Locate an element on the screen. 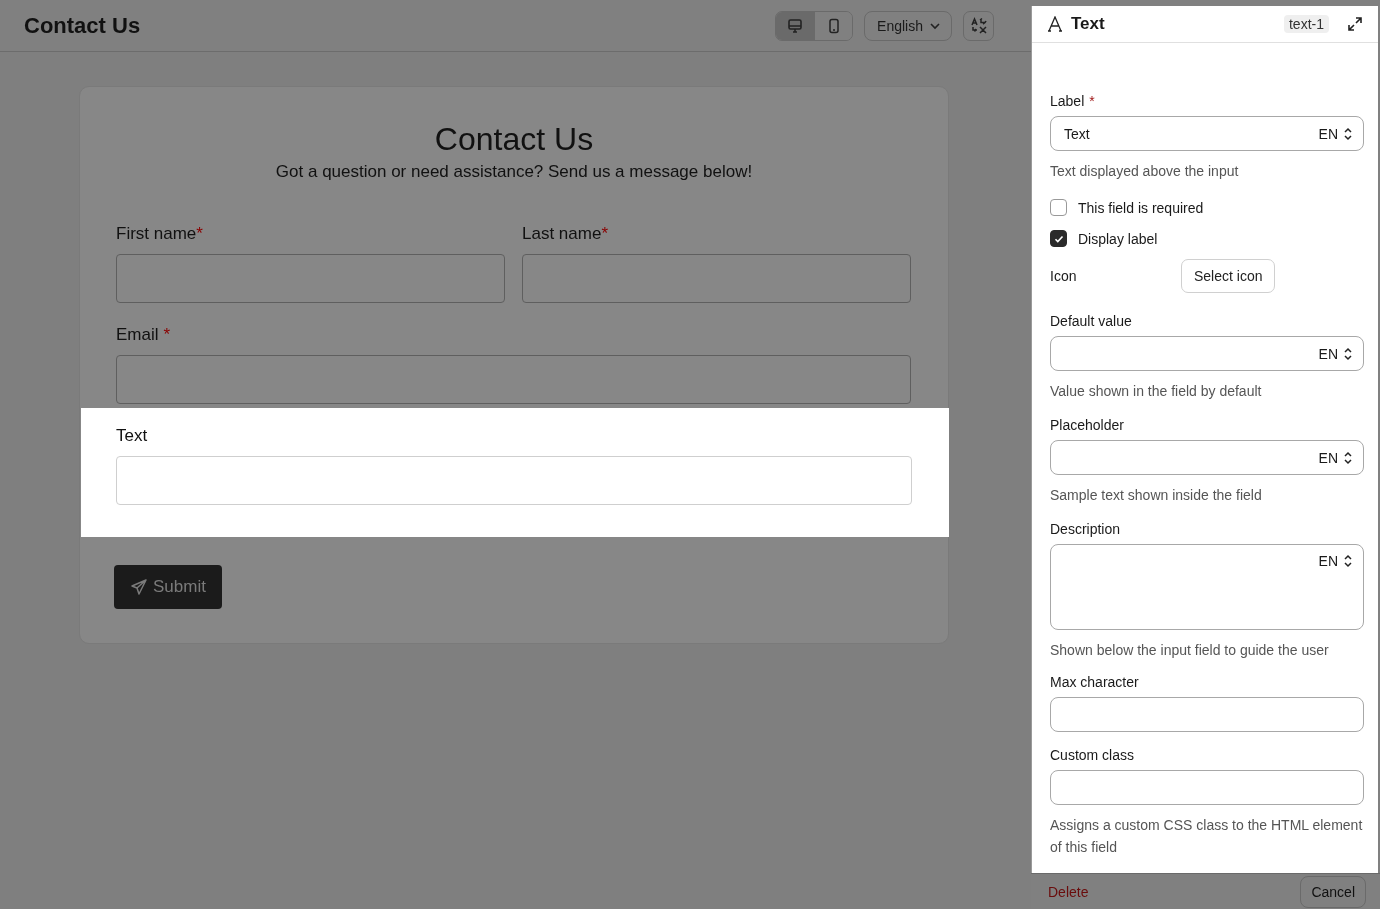 This screenshot has width=1380, height=909. field-label: Email is located at coordinates (137, 335).